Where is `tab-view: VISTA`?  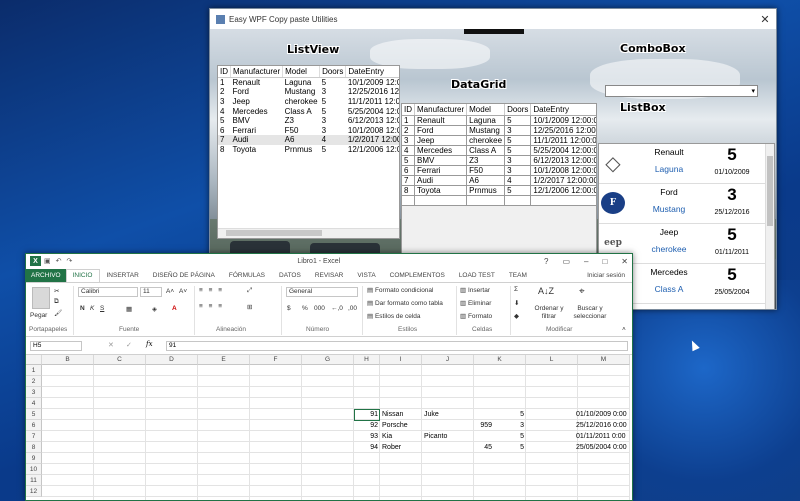
tab-view: VISTA is located at coordinates (366, 277).